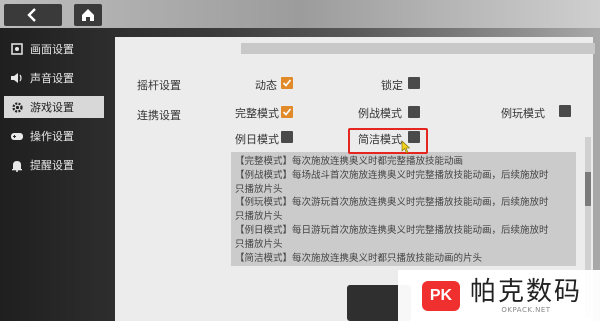  I want to click on bell-icon, so click(17, 165).